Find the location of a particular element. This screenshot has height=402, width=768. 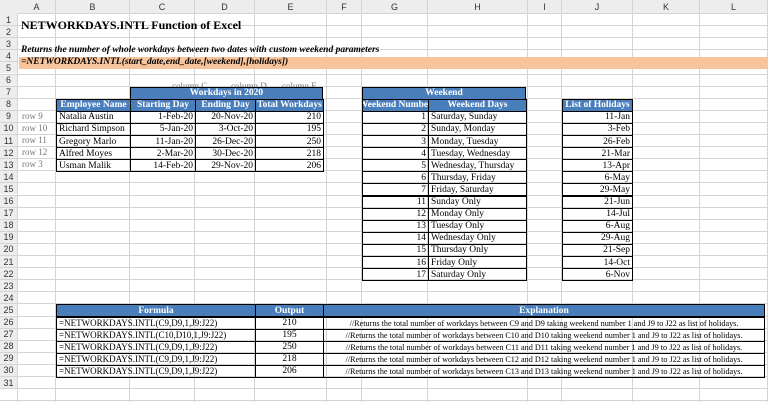

row-header: 16 is located at coordinates (8, 201).